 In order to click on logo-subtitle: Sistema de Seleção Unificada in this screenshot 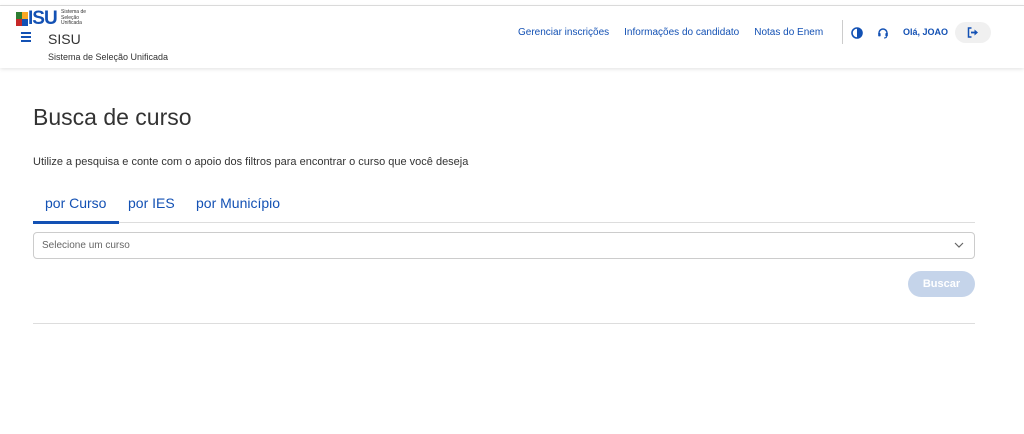, I will do `click(74, 17)`.